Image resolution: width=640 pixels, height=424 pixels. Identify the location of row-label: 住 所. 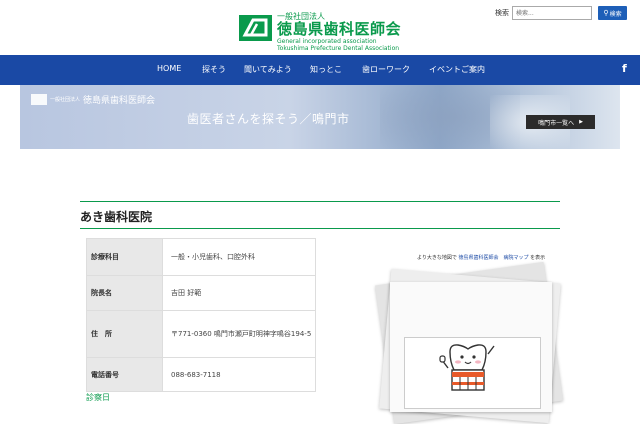
(124, 334).